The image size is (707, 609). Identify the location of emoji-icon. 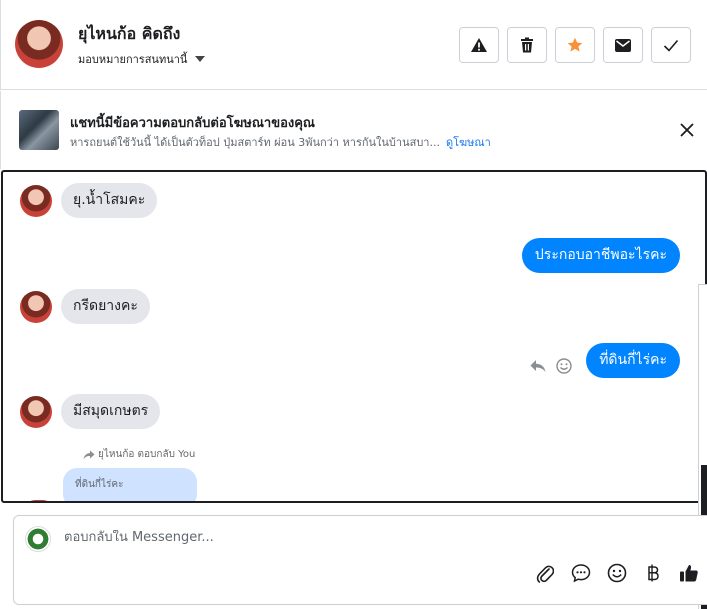
(617, 573).